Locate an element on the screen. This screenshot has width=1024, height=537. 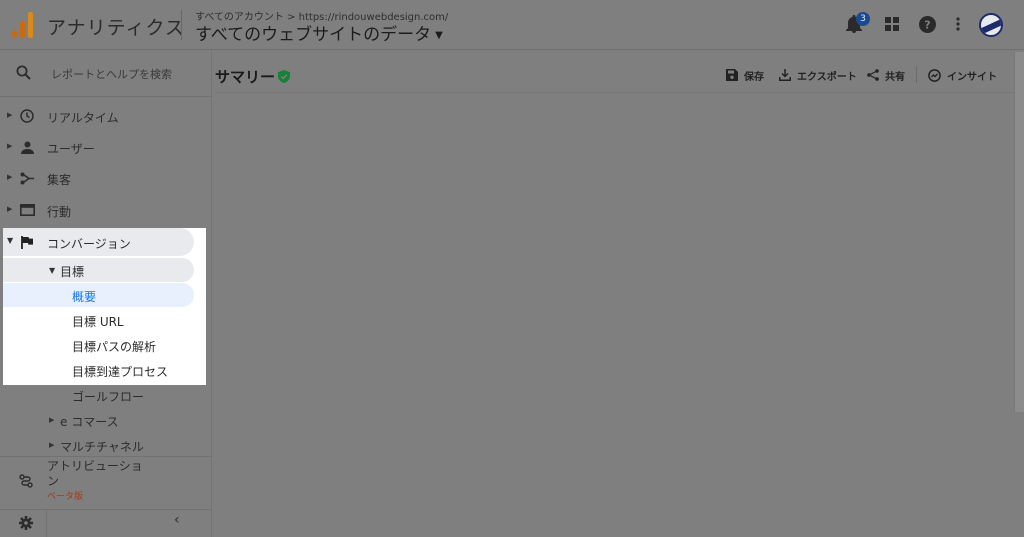
dropdown-caret-icon: ▼ is located at coordinates (439, 35).